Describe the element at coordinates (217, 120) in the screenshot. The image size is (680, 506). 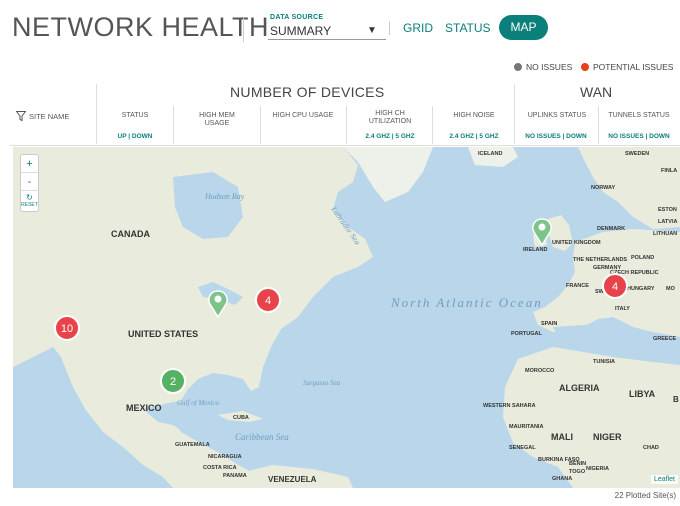
I see `column-high-mem: HIGH MEM USAGE` at that location.